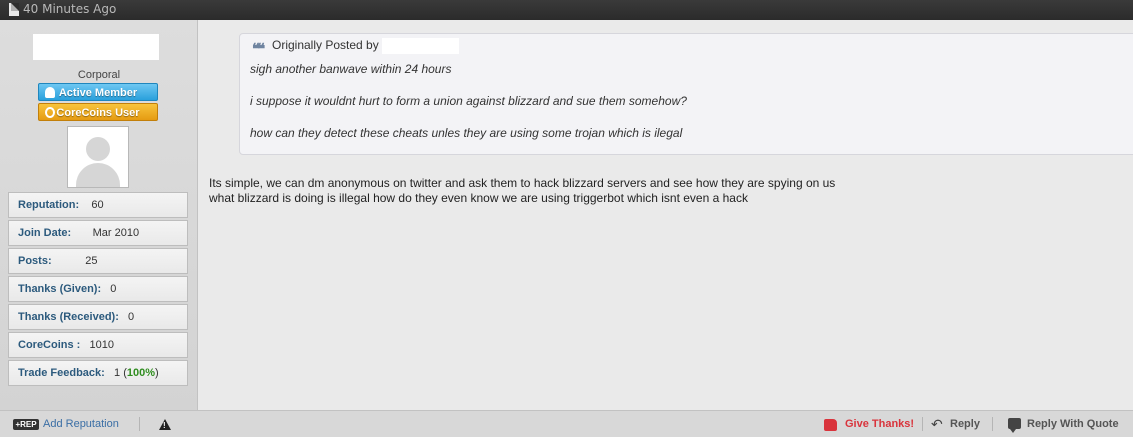 Image resolution: width=1133 pixels, height=437 pixels. Describe the element at coordinates (45, 233) in the screenshot. I see `stat-label: Join Date:` at that location.